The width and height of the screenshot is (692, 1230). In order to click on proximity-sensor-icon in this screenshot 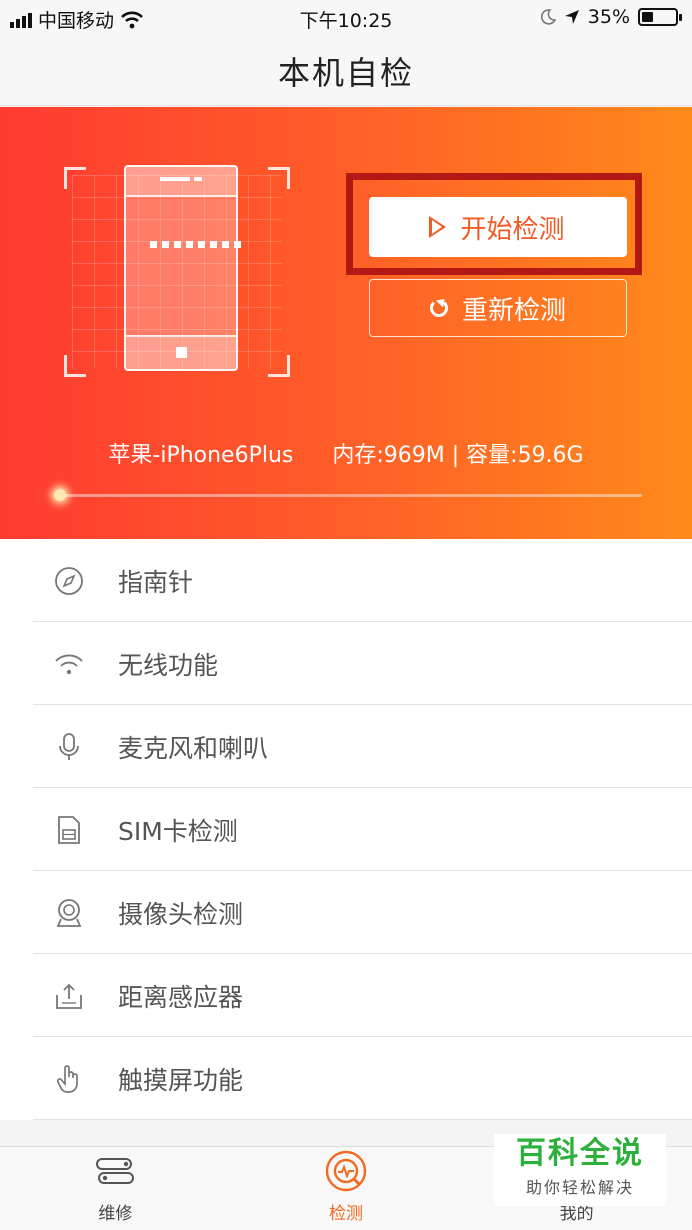, I will do `click(69, 996)`.